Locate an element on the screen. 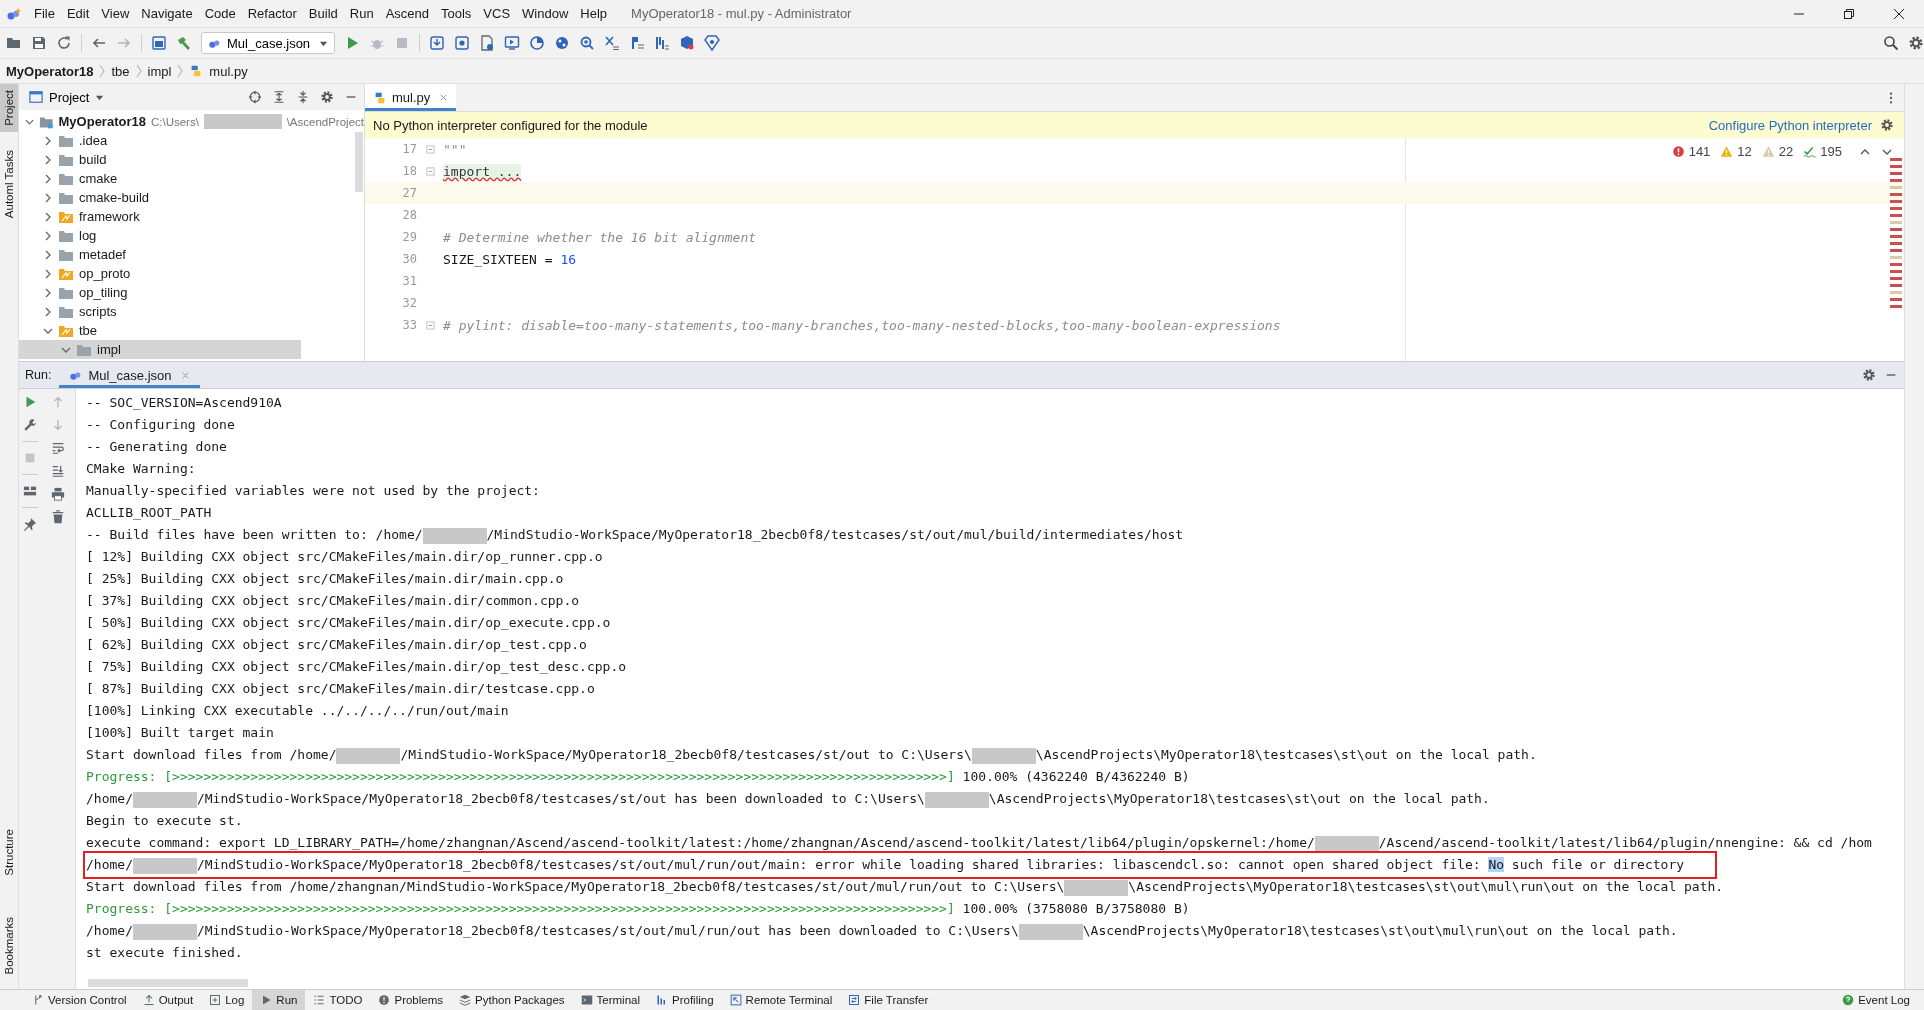 This screenshot has height=1010, width=1924. tool-window-tab: Profiling is located at coordinates (685, 1000).